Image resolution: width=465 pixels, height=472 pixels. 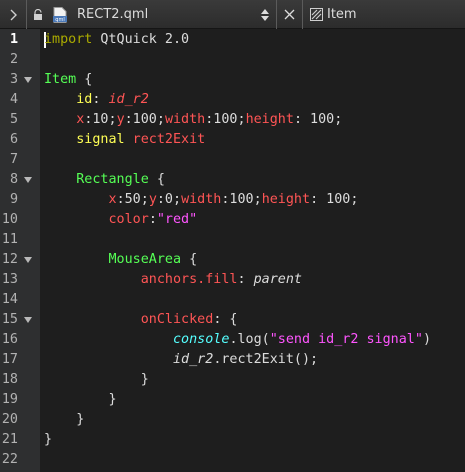 I want to click on line-number: 2, so click(x=13, y=59).